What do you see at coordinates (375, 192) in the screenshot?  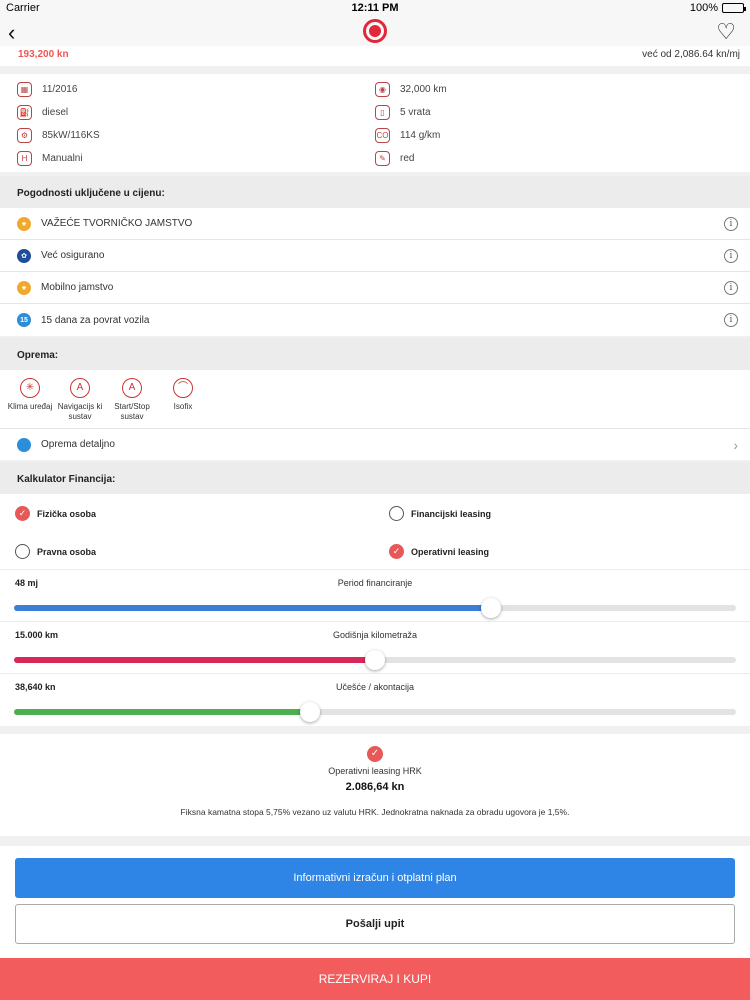 I see `benefits-header: Pogodnosti uključene u cijenu:` at bounding box center [375, 192].